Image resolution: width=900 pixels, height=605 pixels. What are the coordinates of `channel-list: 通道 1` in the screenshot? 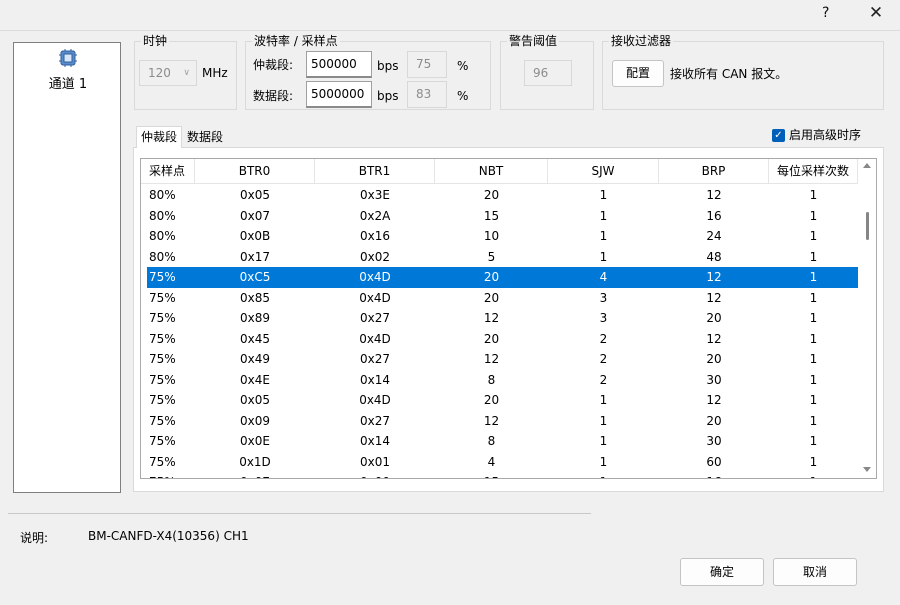 It's located at (67, 267).